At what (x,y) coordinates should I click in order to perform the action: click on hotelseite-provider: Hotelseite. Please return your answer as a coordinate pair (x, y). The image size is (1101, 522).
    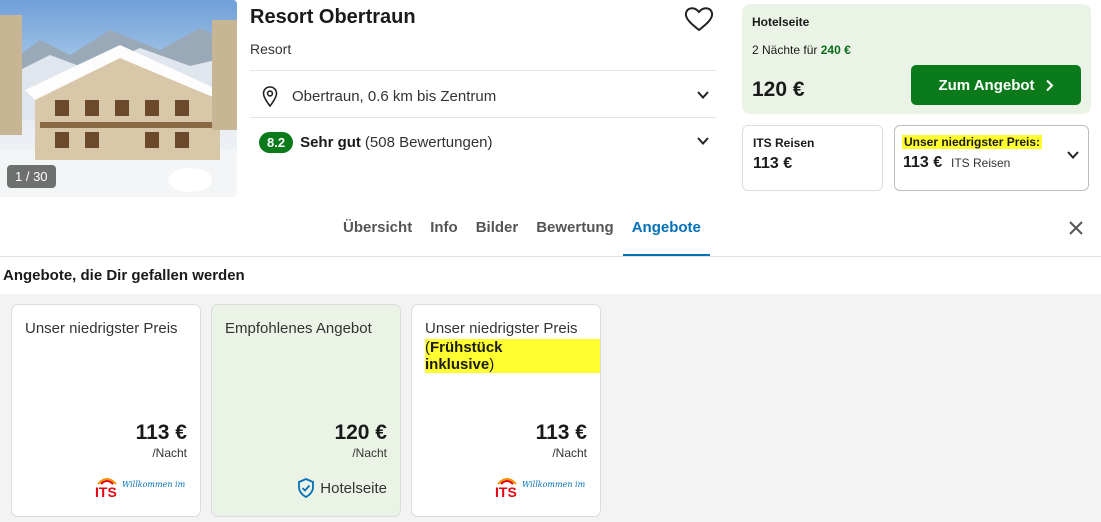
    Looking at the image, I should click on (342, 488).